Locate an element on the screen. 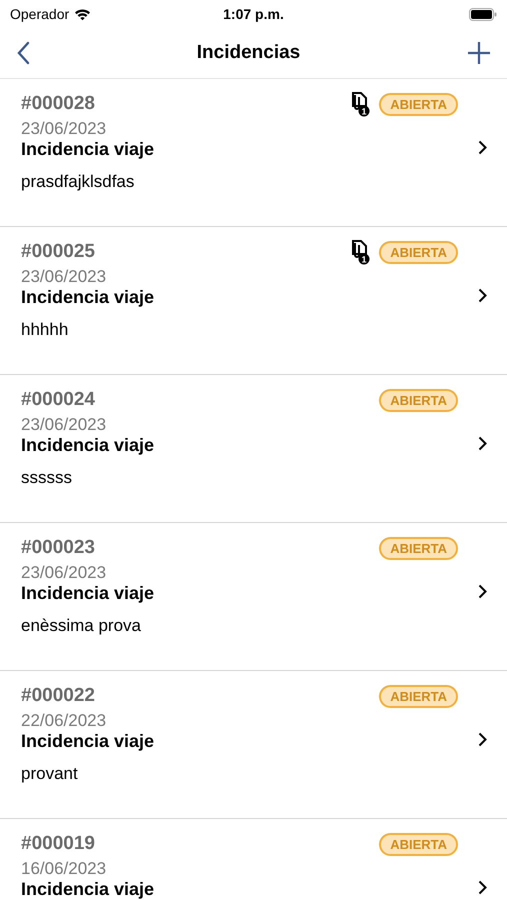 The height and width of the screenshot is (900, 507). incident-description: ssssss is located at coordinates (47, 478).